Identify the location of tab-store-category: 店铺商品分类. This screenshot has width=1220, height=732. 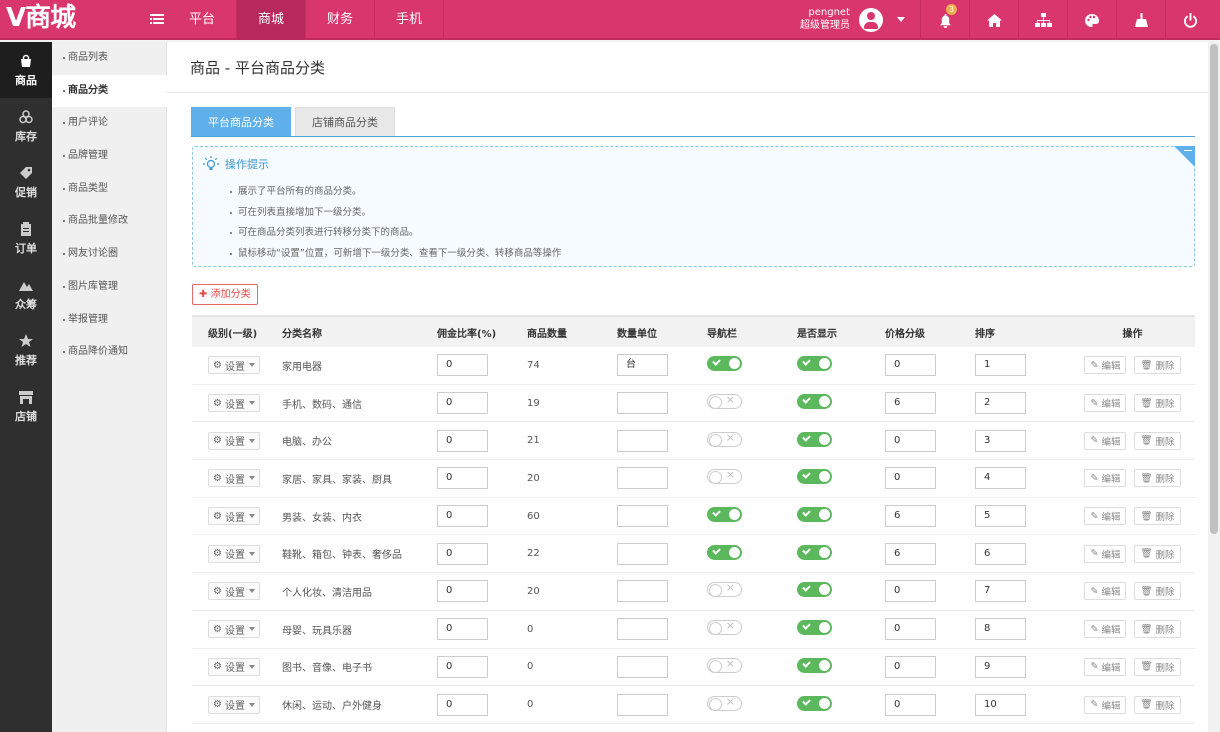
(345, 121).